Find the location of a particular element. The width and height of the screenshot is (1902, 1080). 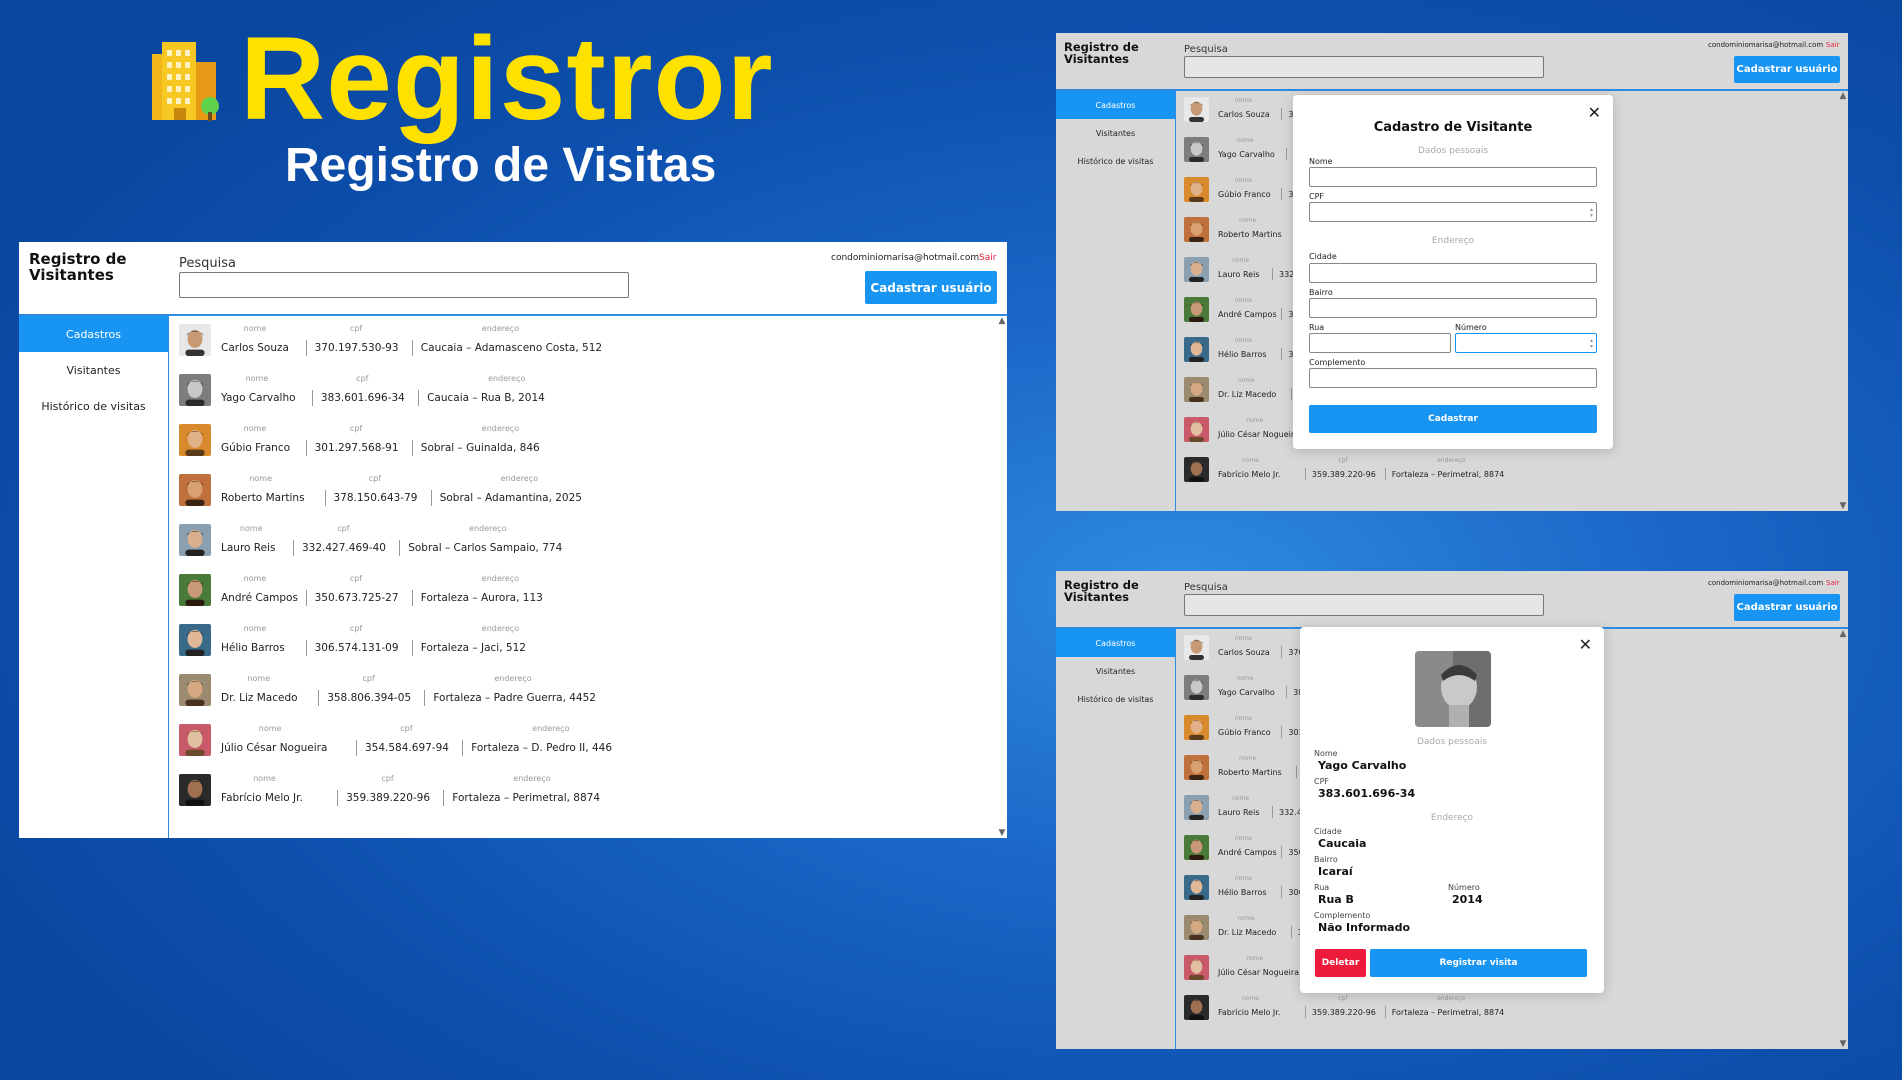

city-field is located at coordinates (1453, 273).